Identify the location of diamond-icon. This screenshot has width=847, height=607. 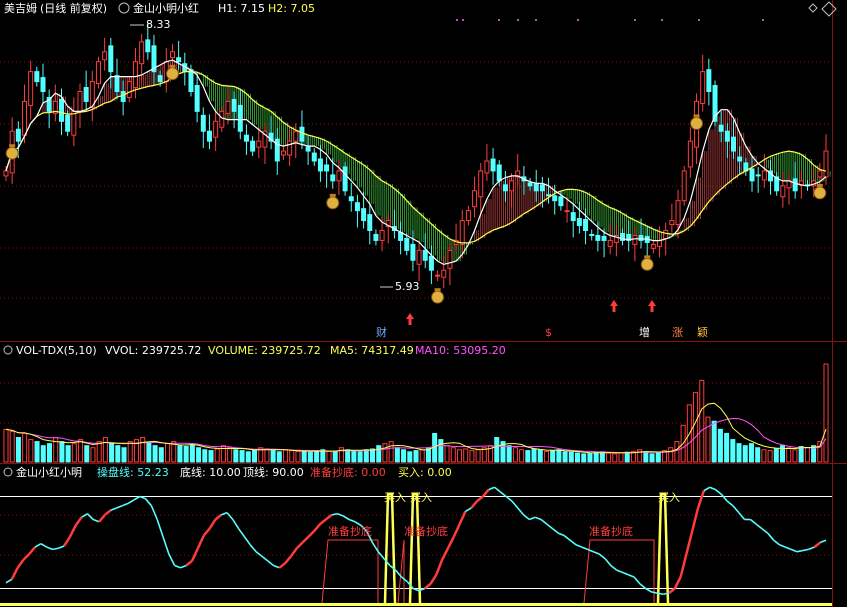
(813, 8).